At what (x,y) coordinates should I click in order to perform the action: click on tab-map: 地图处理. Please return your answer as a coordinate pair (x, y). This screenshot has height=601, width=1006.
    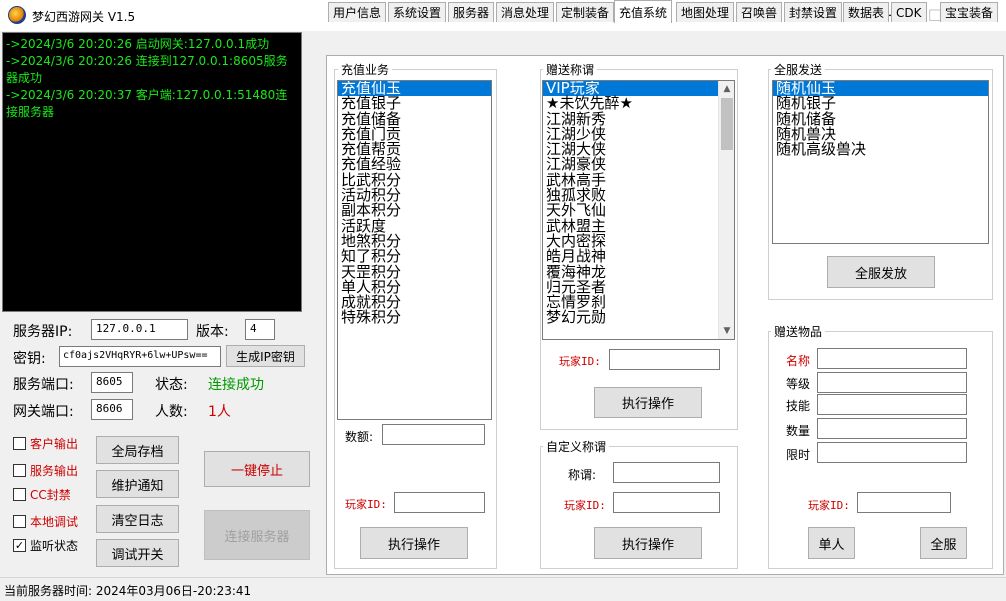
    Looking at the image, I should click on (705, 12).